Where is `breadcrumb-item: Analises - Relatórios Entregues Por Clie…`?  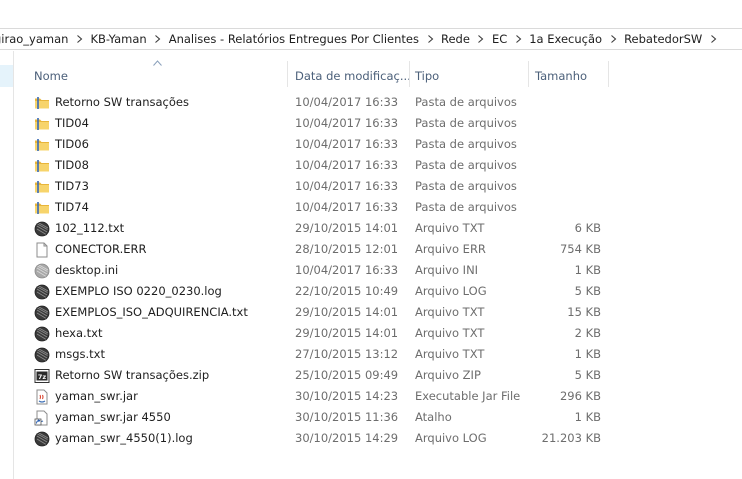
breadcrumb-item: Analises - Relatórios Entregues Por Clie… is located at coordinates (294, 39).